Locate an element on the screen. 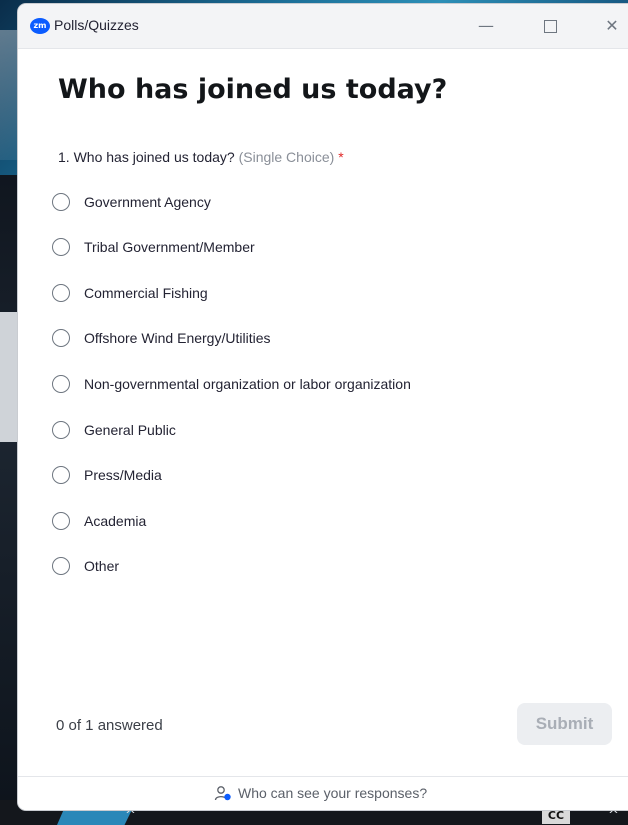  option-tribal-government: Tribal Government/Member is located at coordinates (153, 247).